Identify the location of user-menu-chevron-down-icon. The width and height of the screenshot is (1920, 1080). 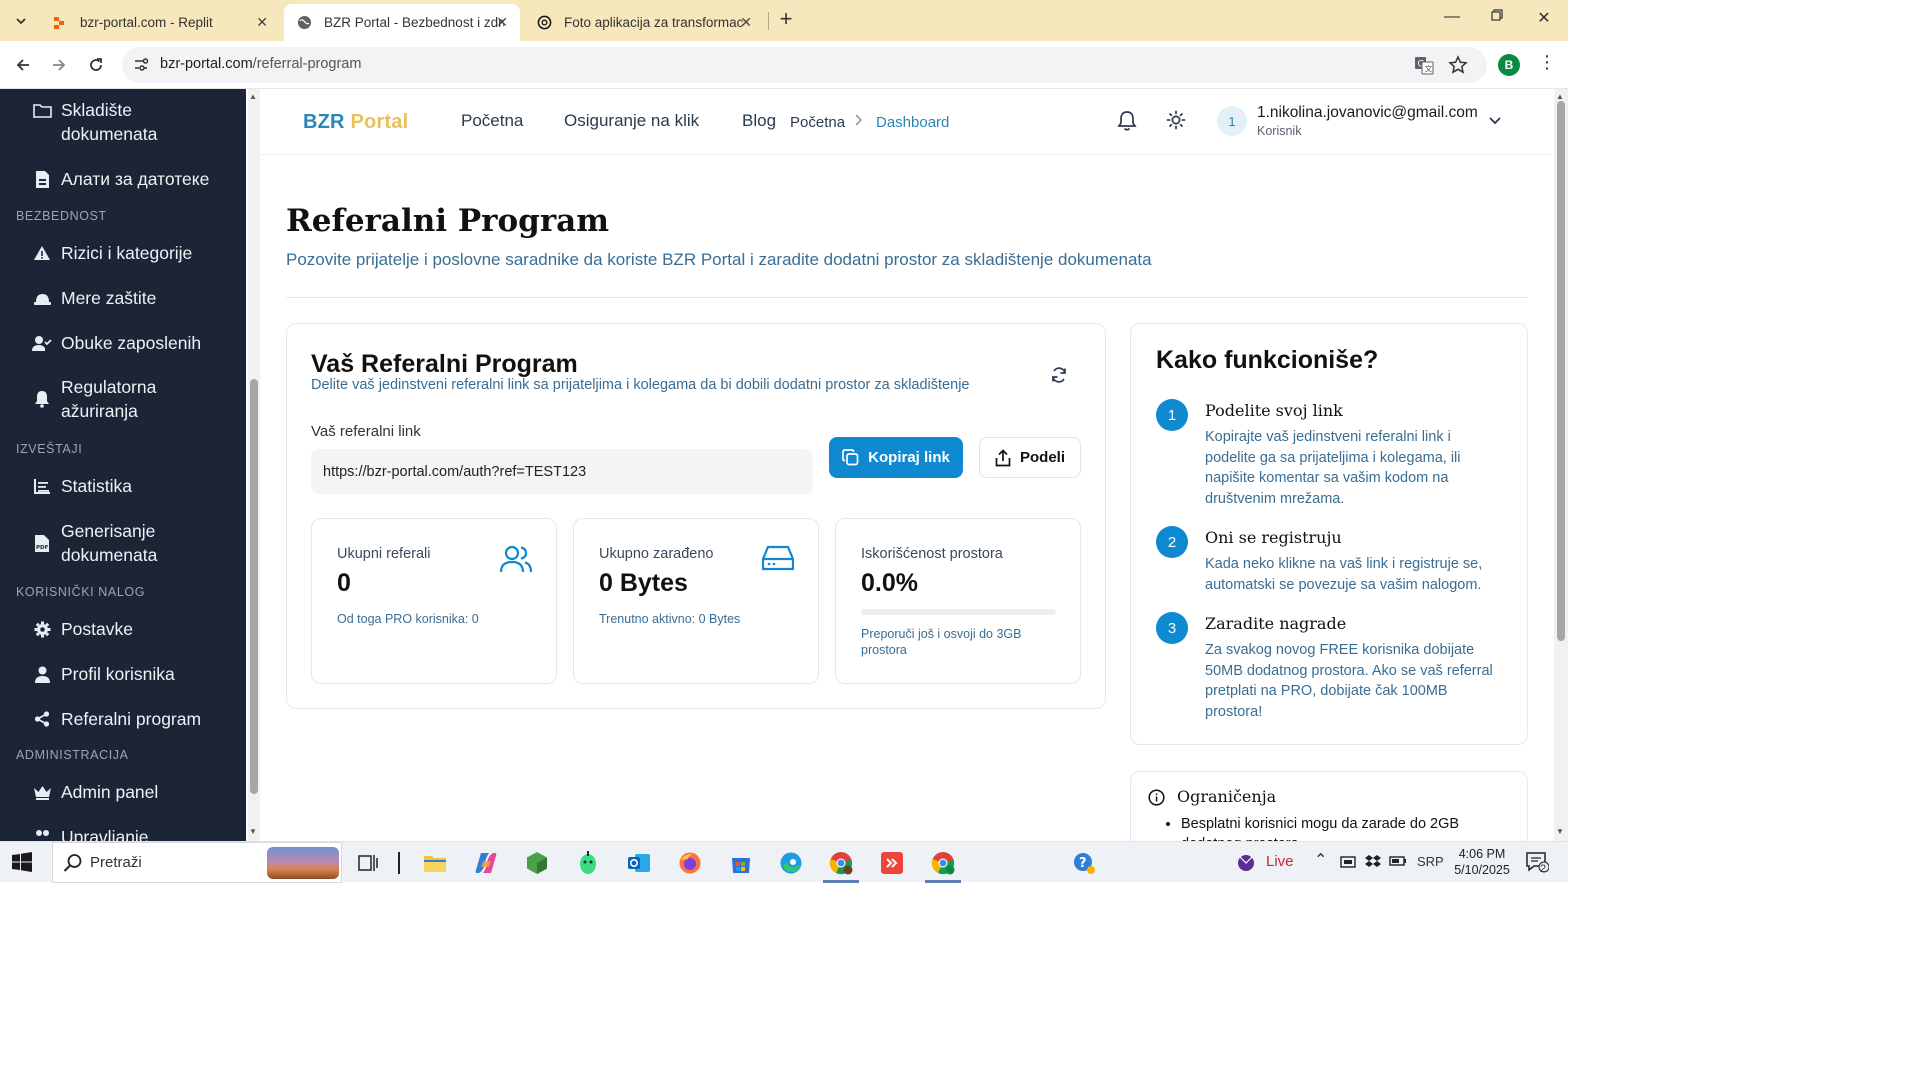
(1495, 122).